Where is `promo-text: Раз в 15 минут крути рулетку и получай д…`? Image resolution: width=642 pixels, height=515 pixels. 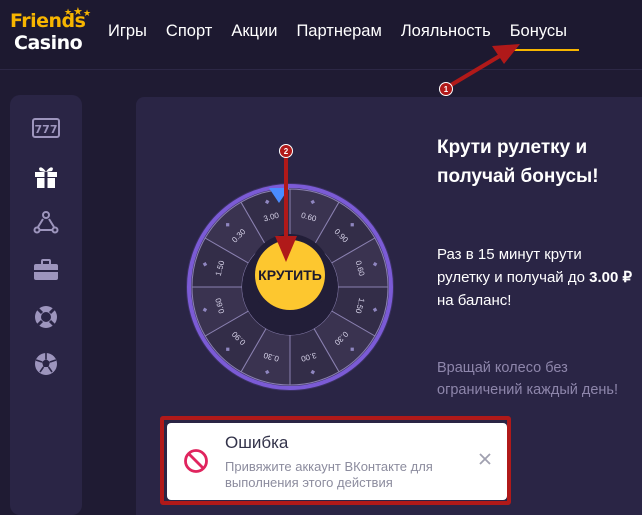 promo-text: Раз в 15 минут крути рулетку и получай д… is located at coordinates (534, 277).